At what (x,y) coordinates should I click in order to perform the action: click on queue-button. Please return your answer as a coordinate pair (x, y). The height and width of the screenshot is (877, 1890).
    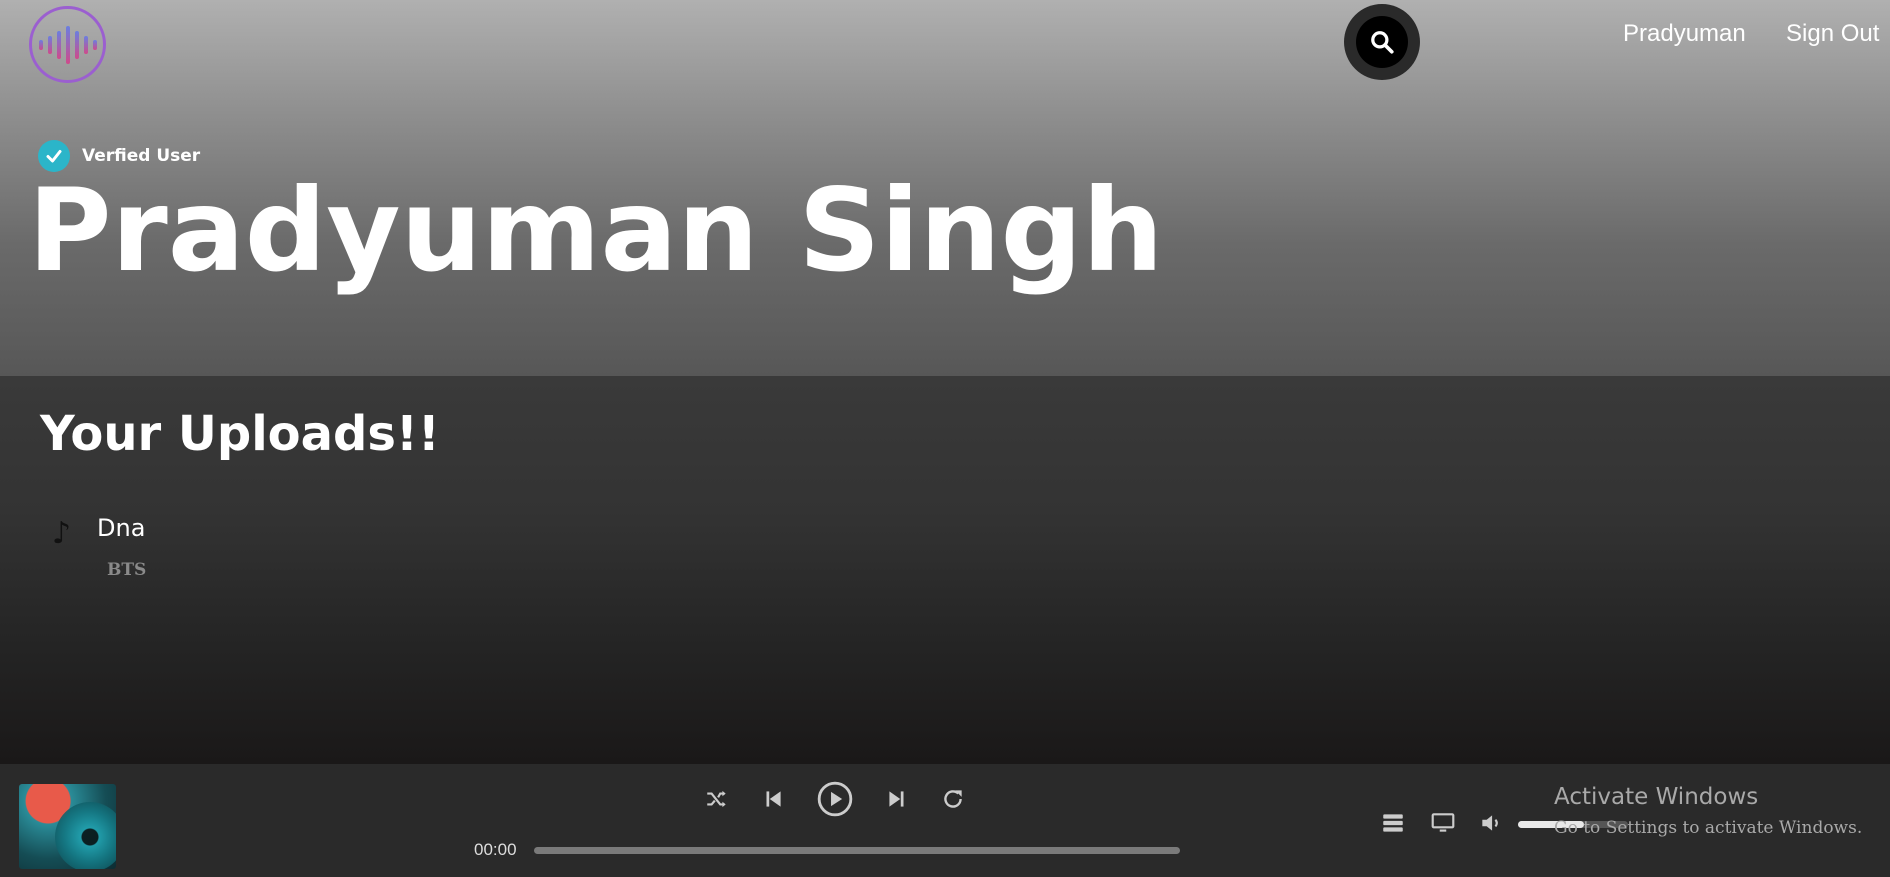
    Looking at the image, I should click on (1393, 825).